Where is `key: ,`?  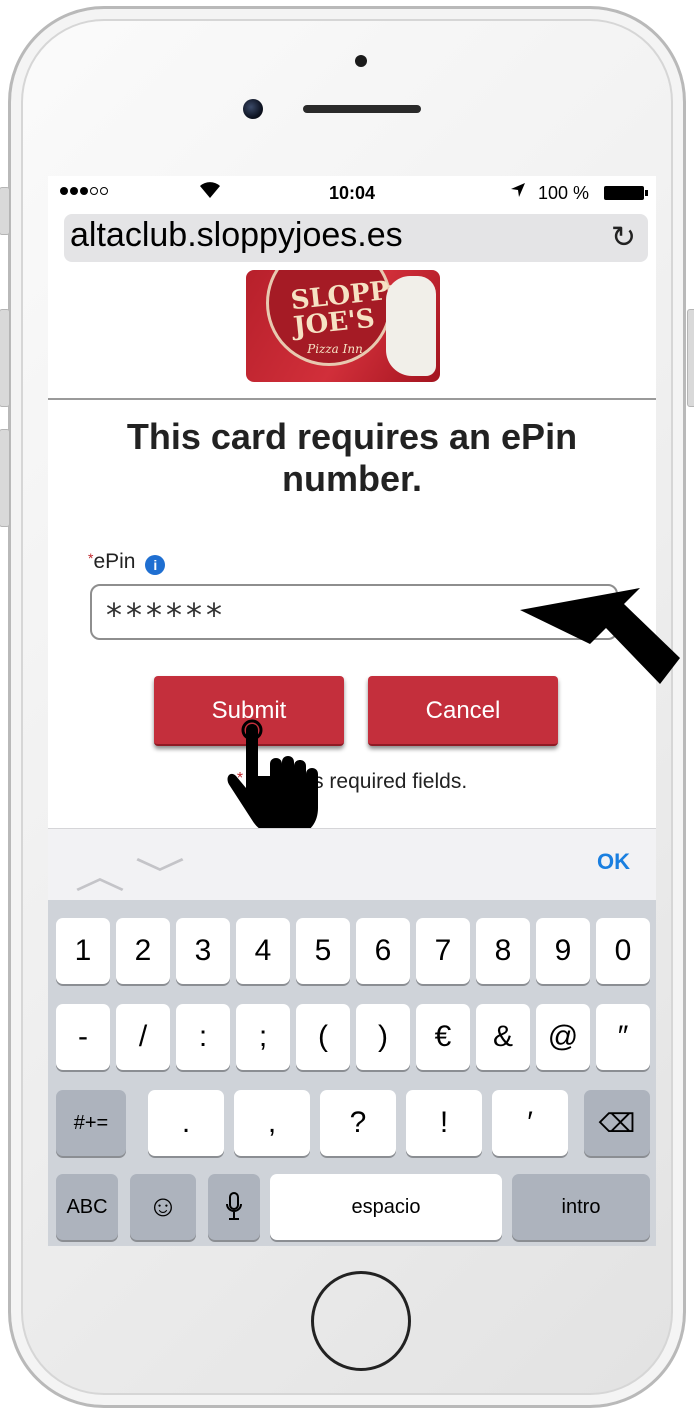
key: , is located at coordinates (272, 1123).